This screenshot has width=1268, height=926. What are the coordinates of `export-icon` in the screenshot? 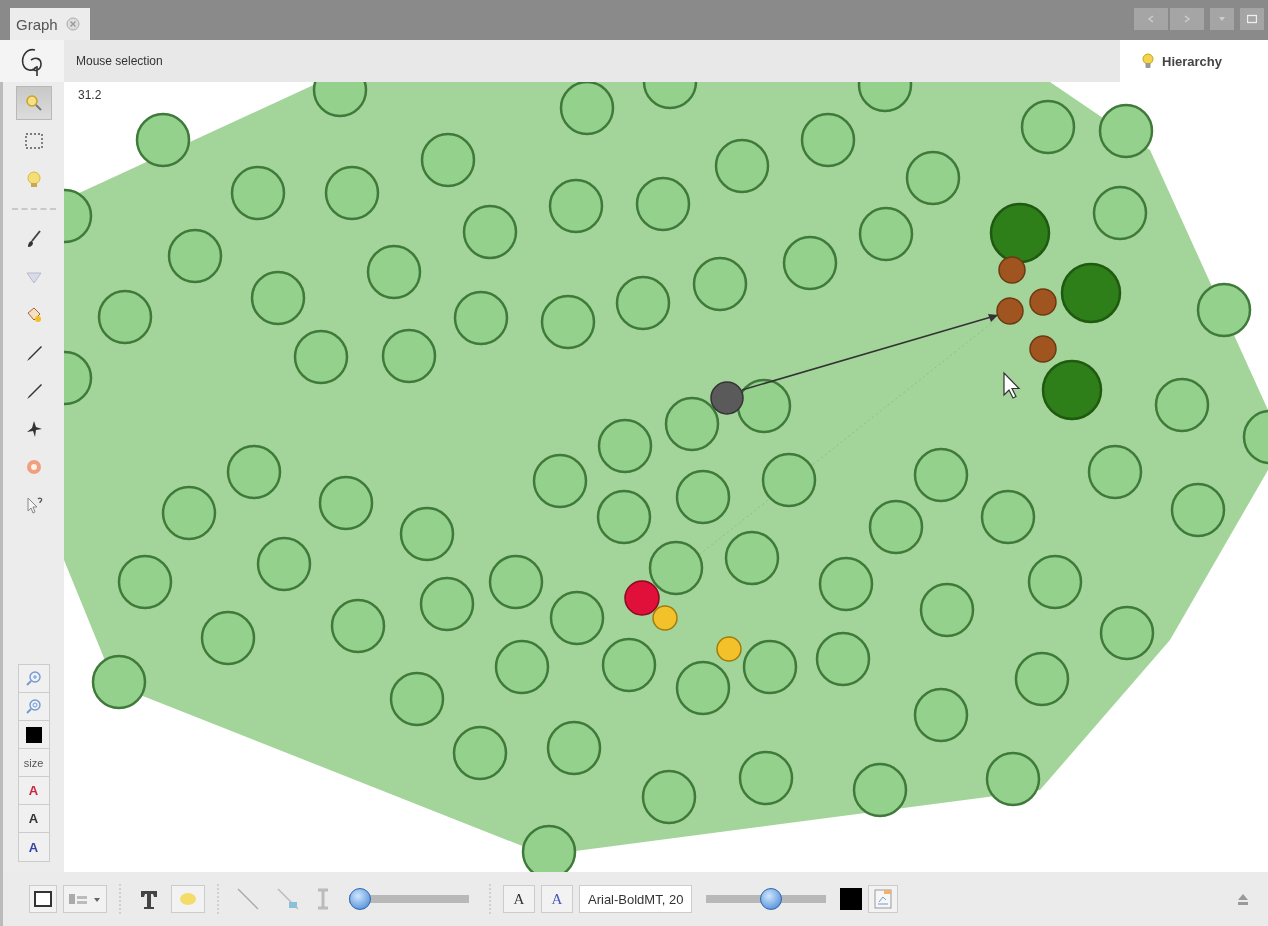 It's located at (883, 899).